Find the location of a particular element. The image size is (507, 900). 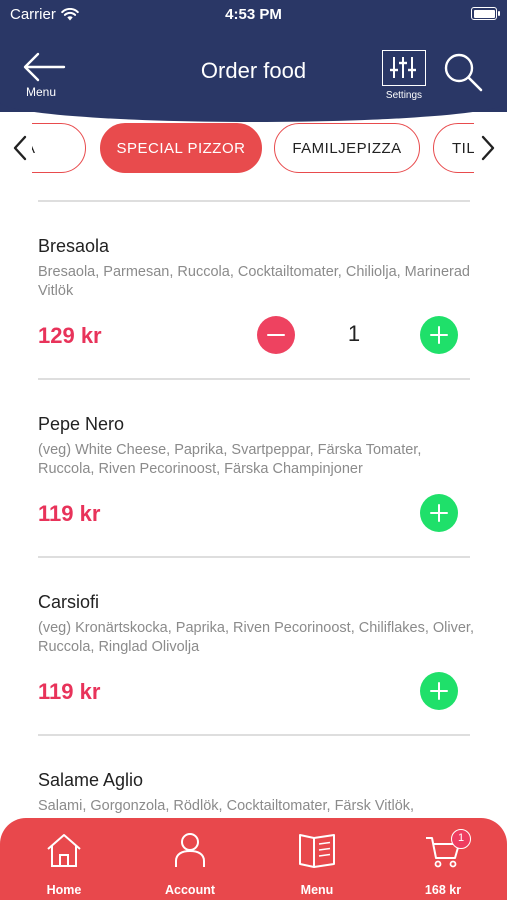

tab-pizza: PIZZA is located at coordinates (59, 148).